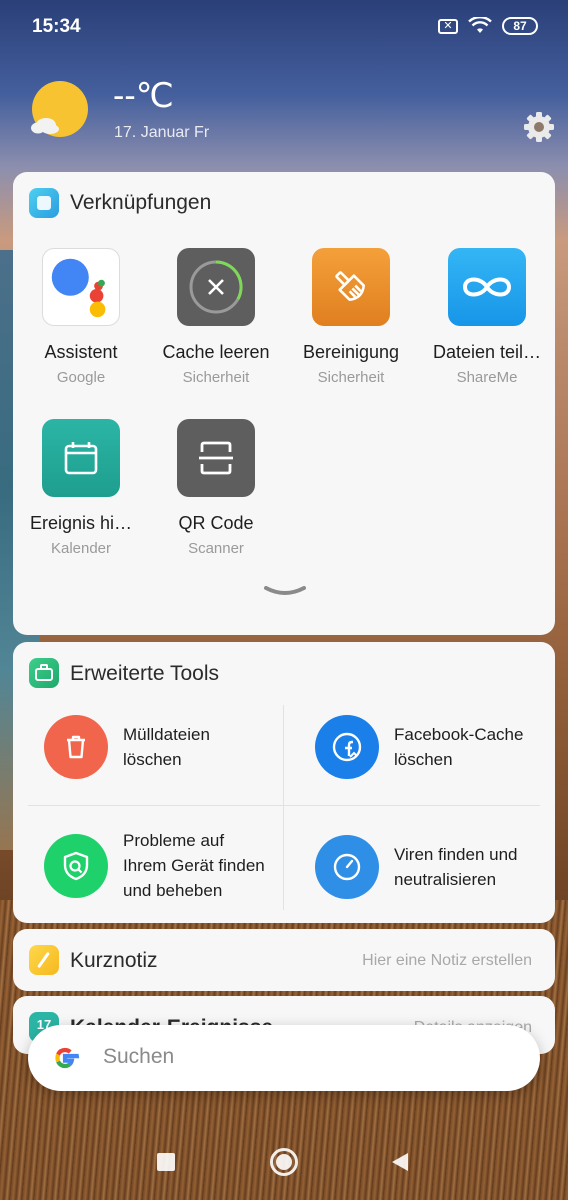 This screenshot has width=568, height=1200. What do you see at coordinates (44, 203) in the screenshot?
I see `shortcuts-card-icon` at bounding box center [44, 203].